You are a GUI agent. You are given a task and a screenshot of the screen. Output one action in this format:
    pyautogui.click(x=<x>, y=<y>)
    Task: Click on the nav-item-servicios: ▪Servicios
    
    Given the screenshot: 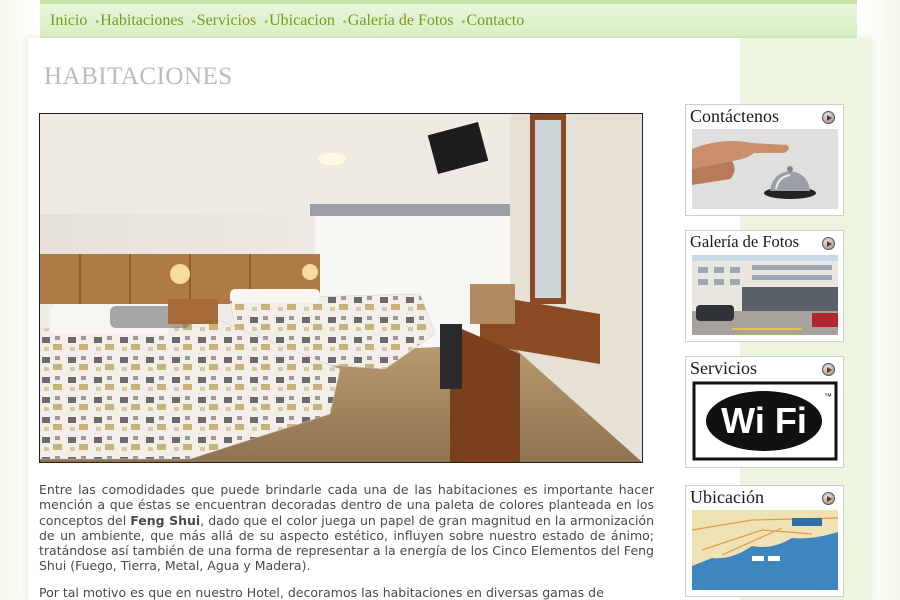 What is the action you would take?
    pyautogui.click(x=224, y=21)
    